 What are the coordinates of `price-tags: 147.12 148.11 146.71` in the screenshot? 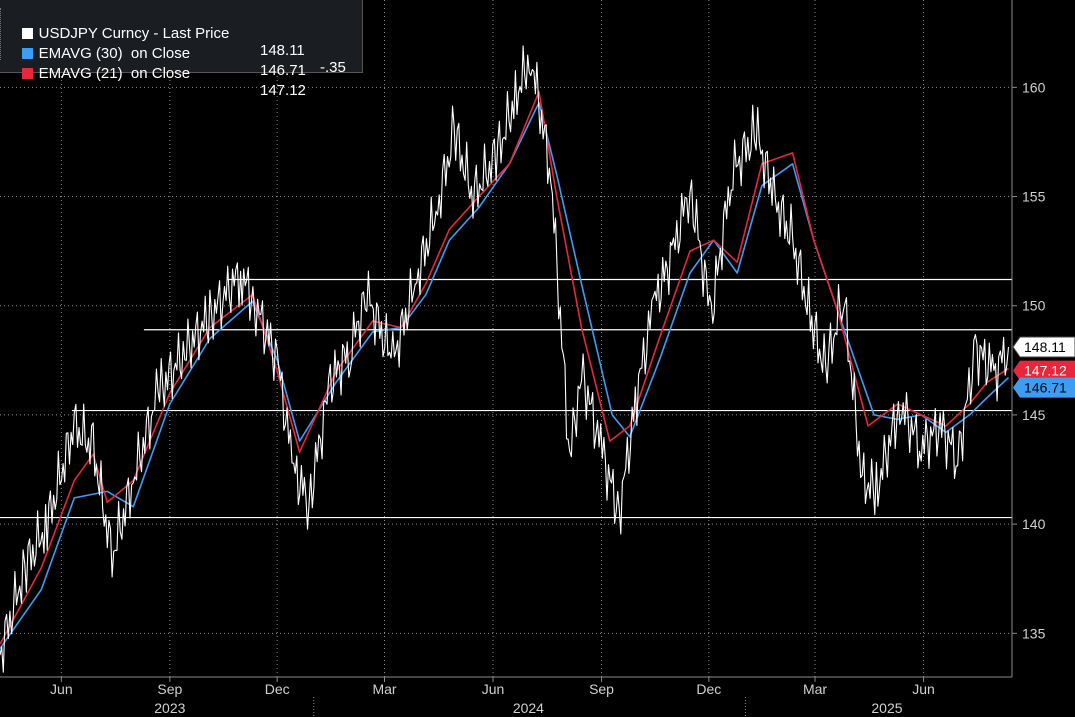 It's located at (1043, 367).